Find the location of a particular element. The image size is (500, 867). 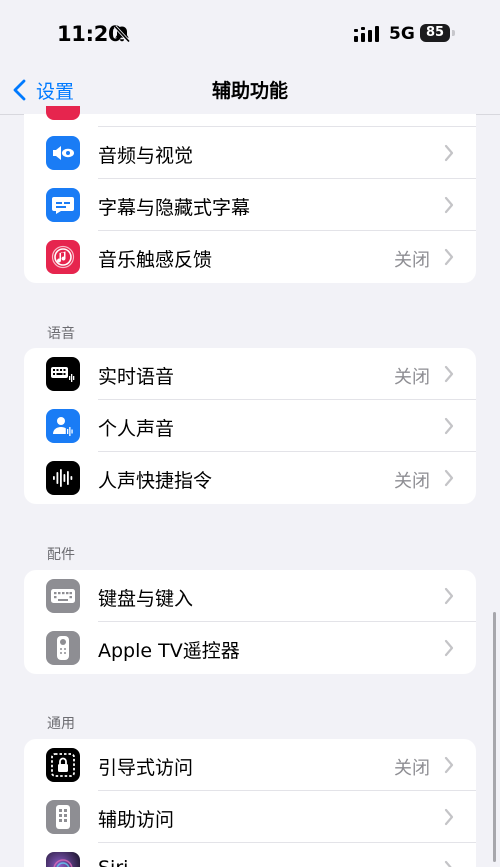

settings-group-accessories: 键盘与键入 Apple TV遥控器 is located at coordinates (250, 622).